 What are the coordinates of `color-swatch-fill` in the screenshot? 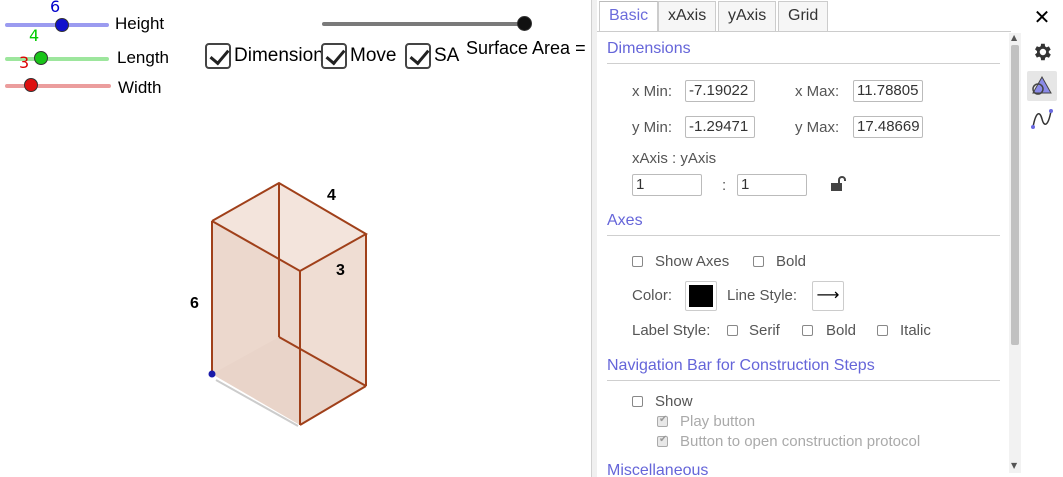 It's located at (701, 296).